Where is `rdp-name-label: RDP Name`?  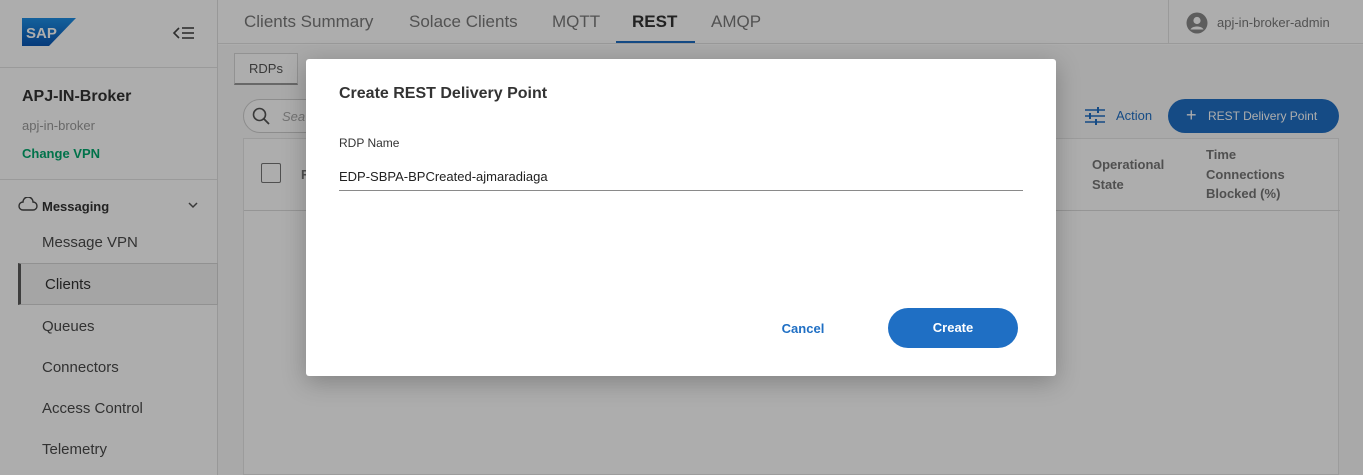
rdp-name-label: RDP Name is located at coordinates (369, 143).